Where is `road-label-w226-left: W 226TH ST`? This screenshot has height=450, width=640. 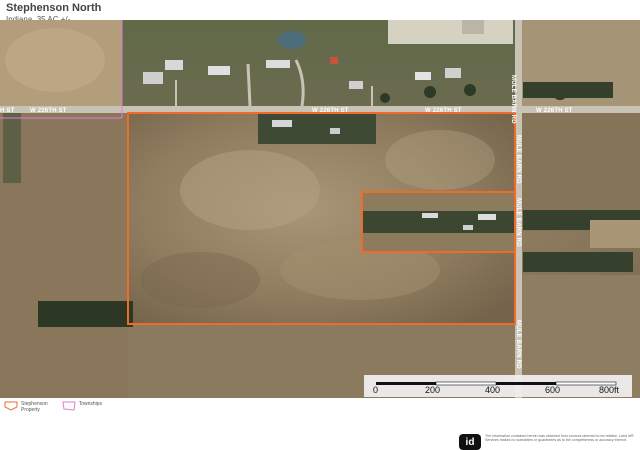 road-label-w226-left: W 226TH ST is located at coordinates (48, 111).